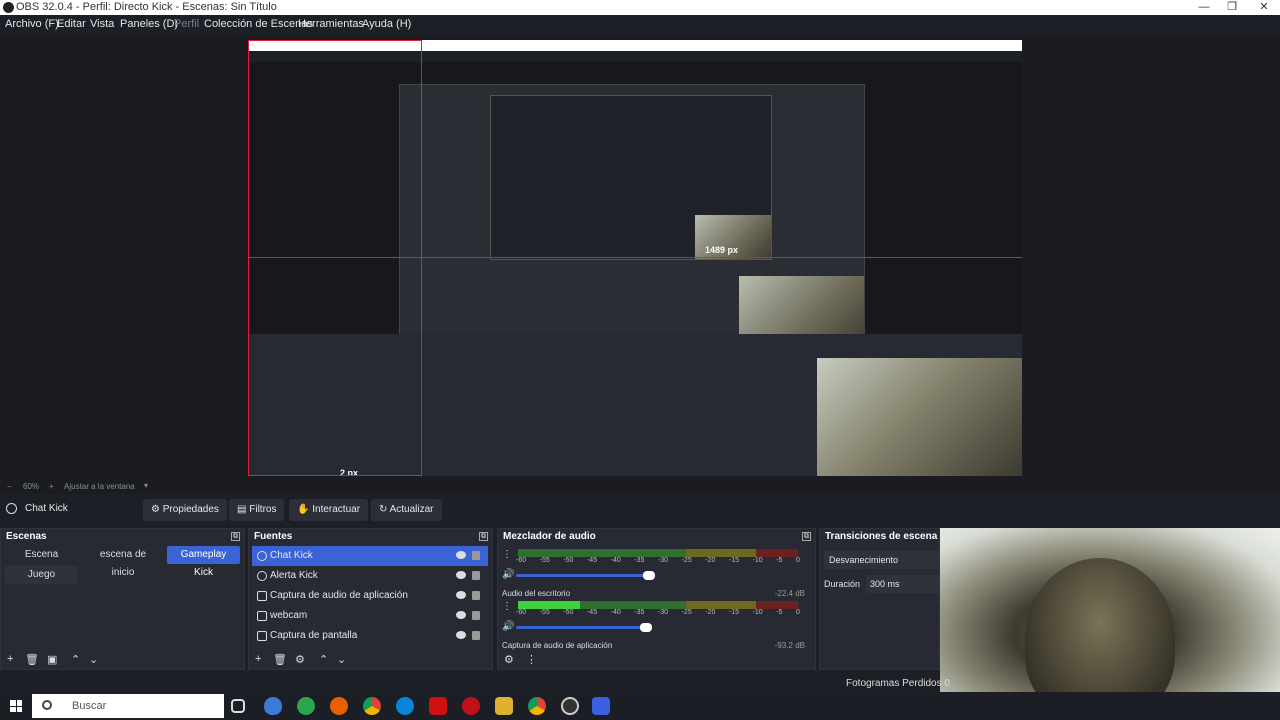  Describe the element at coordinates (186, 24) in the screenshot. I see `menu-perfil: Perfil` at that location.